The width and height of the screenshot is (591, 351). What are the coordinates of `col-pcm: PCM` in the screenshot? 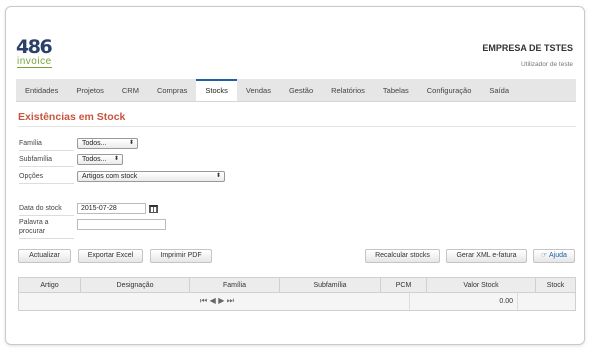 It's located at (404, 285).